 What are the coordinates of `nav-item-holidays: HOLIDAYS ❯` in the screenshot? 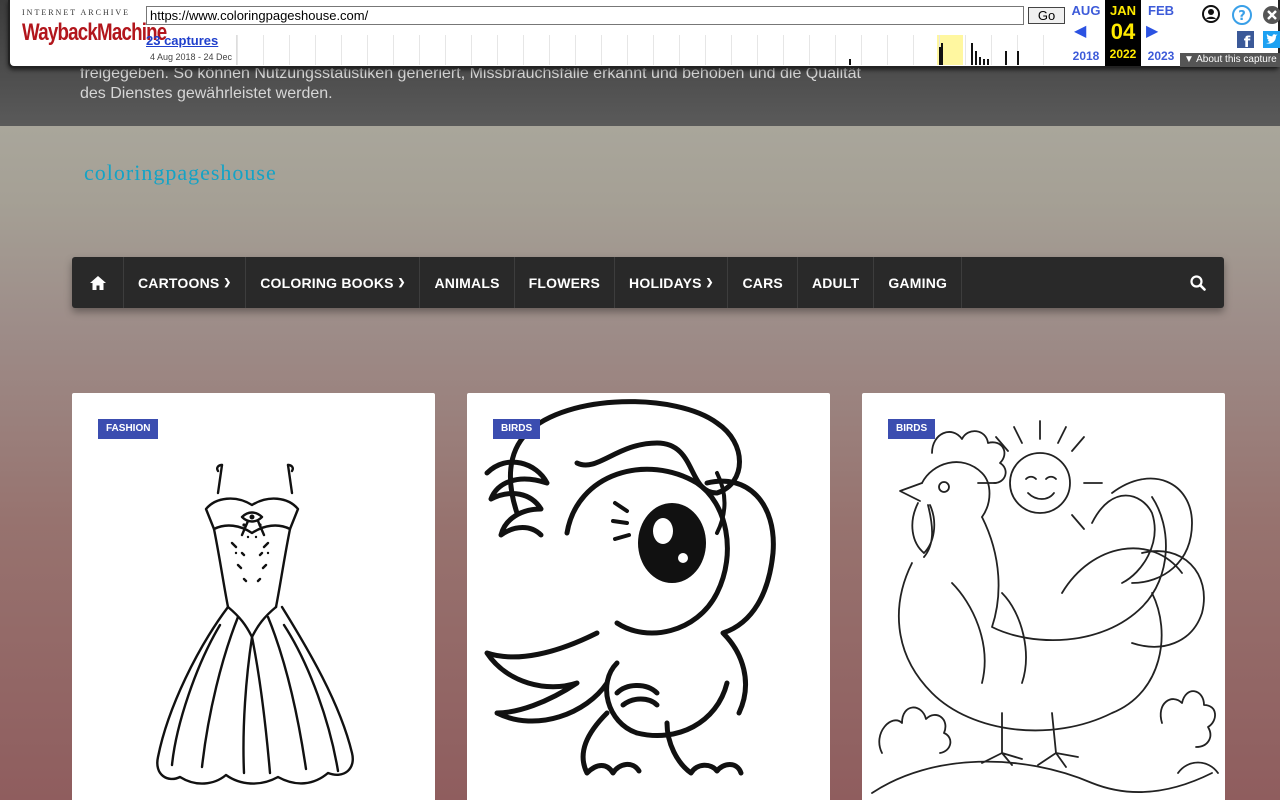 It's located at (672, 282).